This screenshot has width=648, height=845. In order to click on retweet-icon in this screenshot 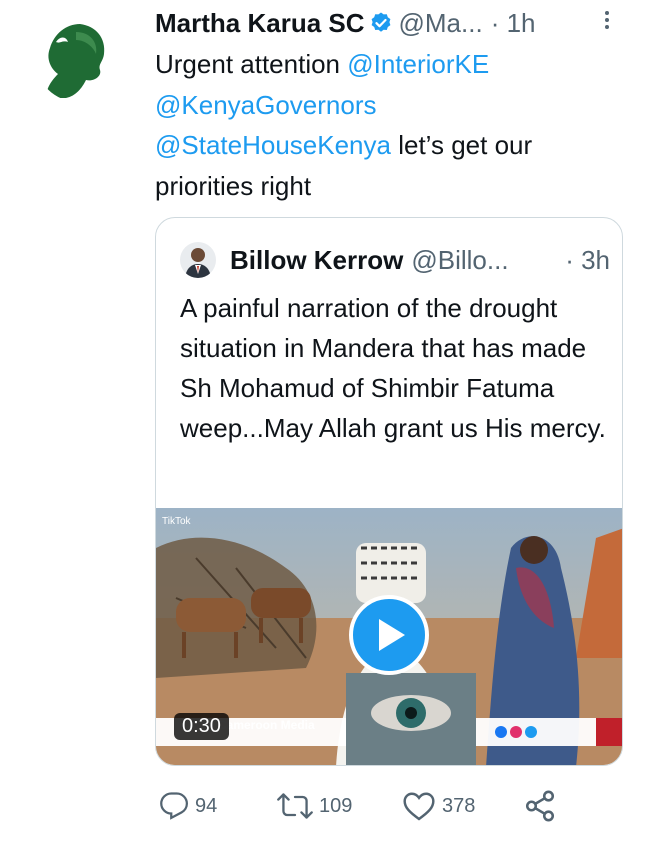, I will do `click(295, 806)`.